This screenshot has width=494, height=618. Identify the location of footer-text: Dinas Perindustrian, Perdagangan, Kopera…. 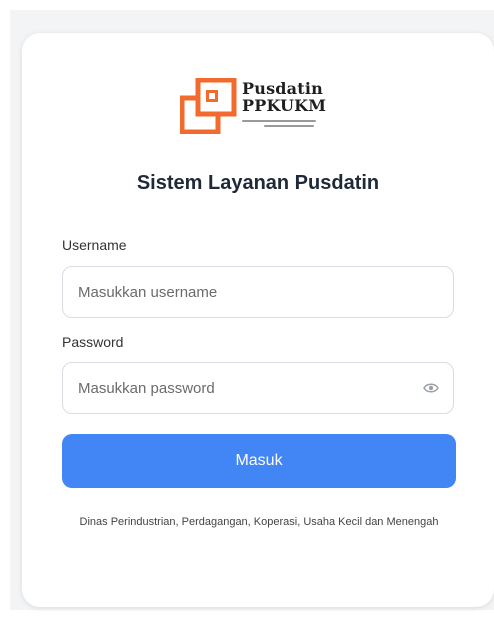
(259, 522).